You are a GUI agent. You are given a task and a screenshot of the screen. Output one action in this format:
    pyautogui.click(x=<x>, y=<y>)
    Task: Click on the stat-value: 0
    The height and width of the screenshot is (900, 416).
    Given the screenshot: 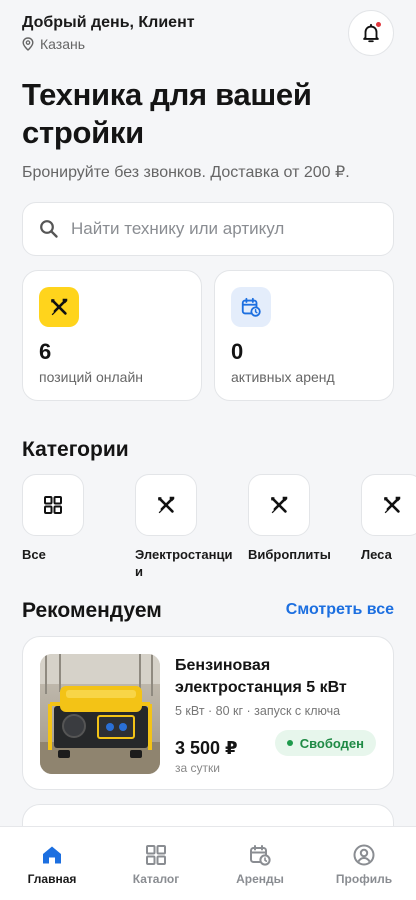 What is the action you would take?
    pyautogui.click(x=237, y=351)
    